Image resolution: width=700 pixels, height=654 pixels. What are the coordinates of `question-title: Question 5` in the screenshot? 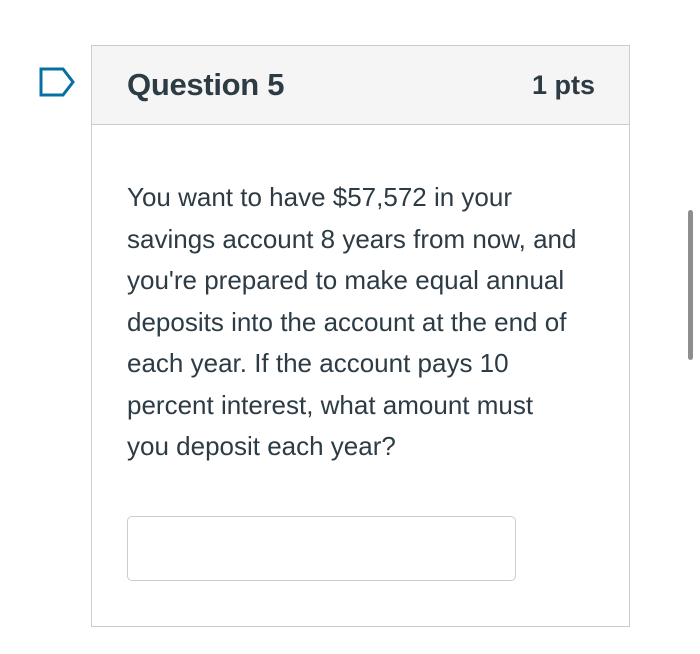 It's located at (206, 84).